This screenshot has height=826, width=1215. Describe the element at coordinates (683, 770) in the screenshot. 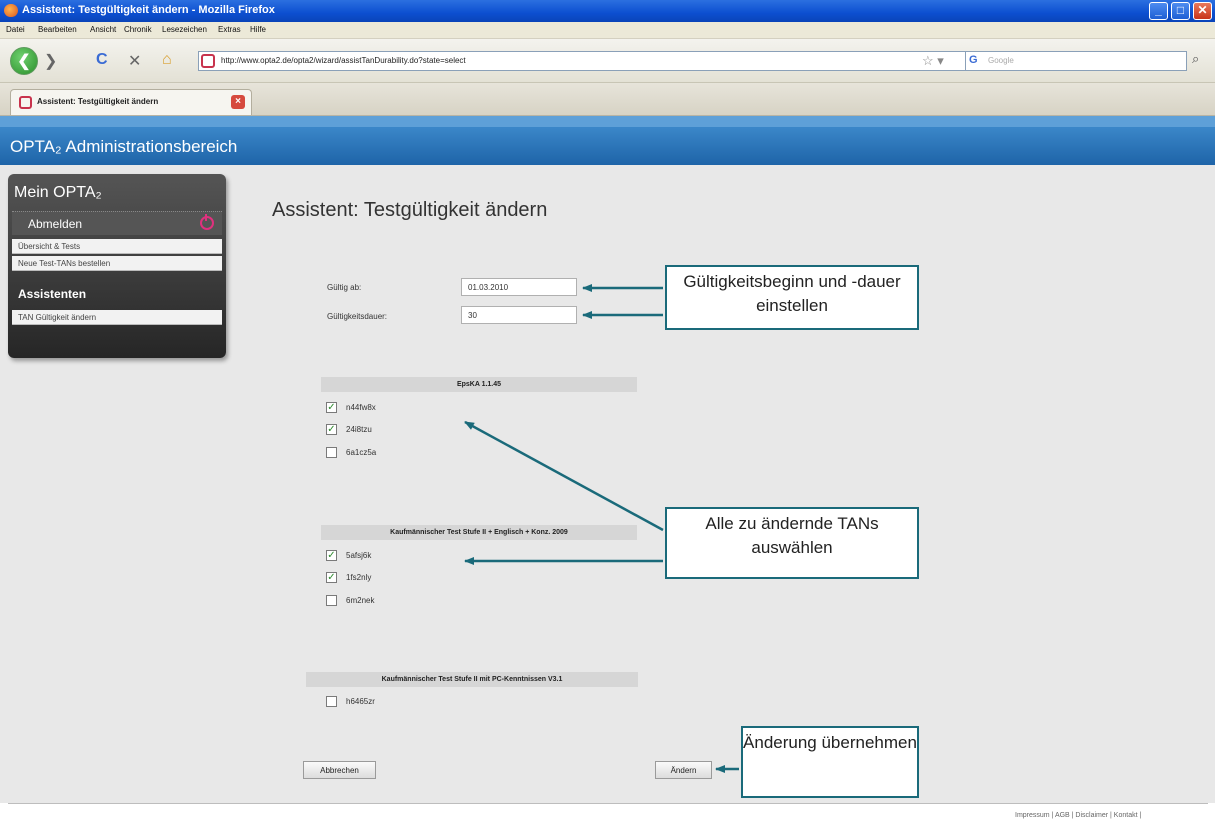

I see `submit-button: Ändern` at that location.